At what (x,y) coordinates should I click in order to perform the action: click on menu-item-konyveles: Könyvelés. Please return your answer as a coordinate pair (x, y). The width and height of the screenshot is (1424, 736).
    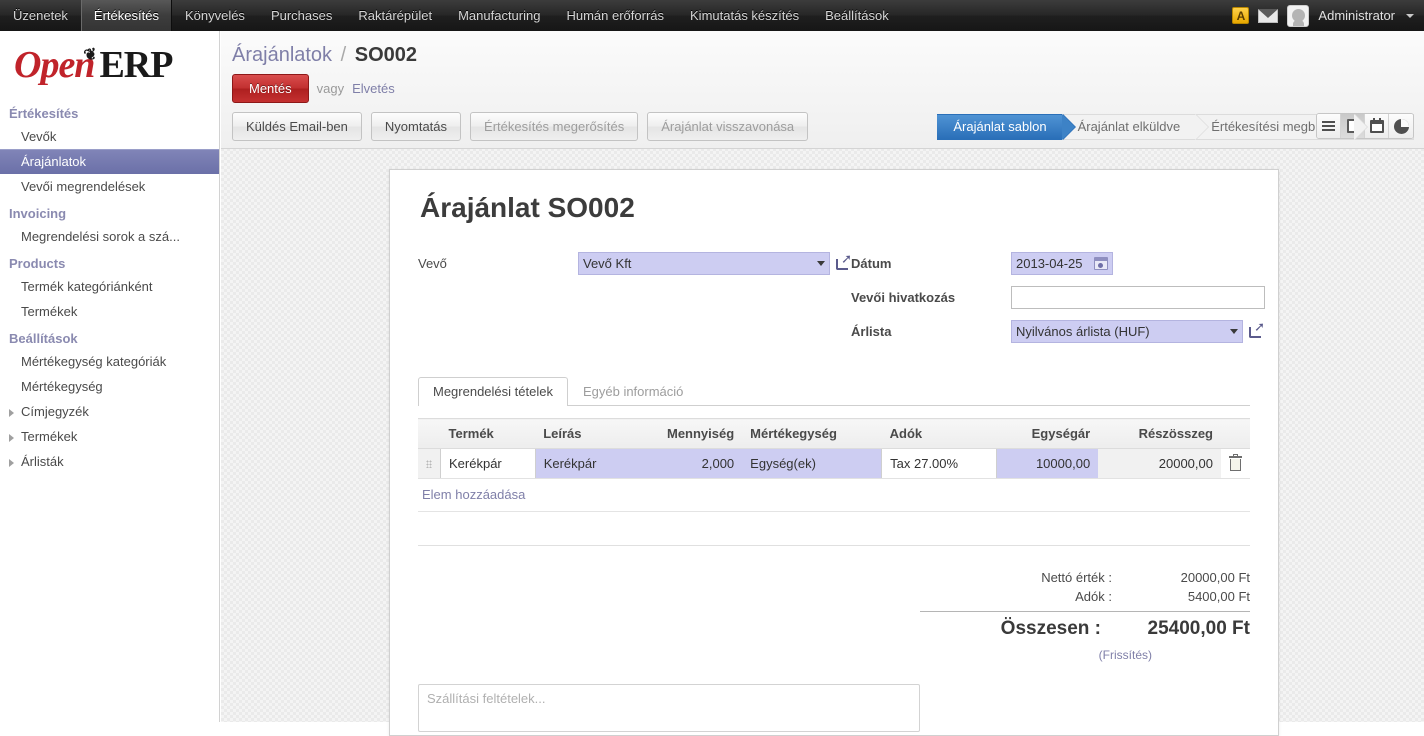
    Looking at the image, I should click on (215, 15).